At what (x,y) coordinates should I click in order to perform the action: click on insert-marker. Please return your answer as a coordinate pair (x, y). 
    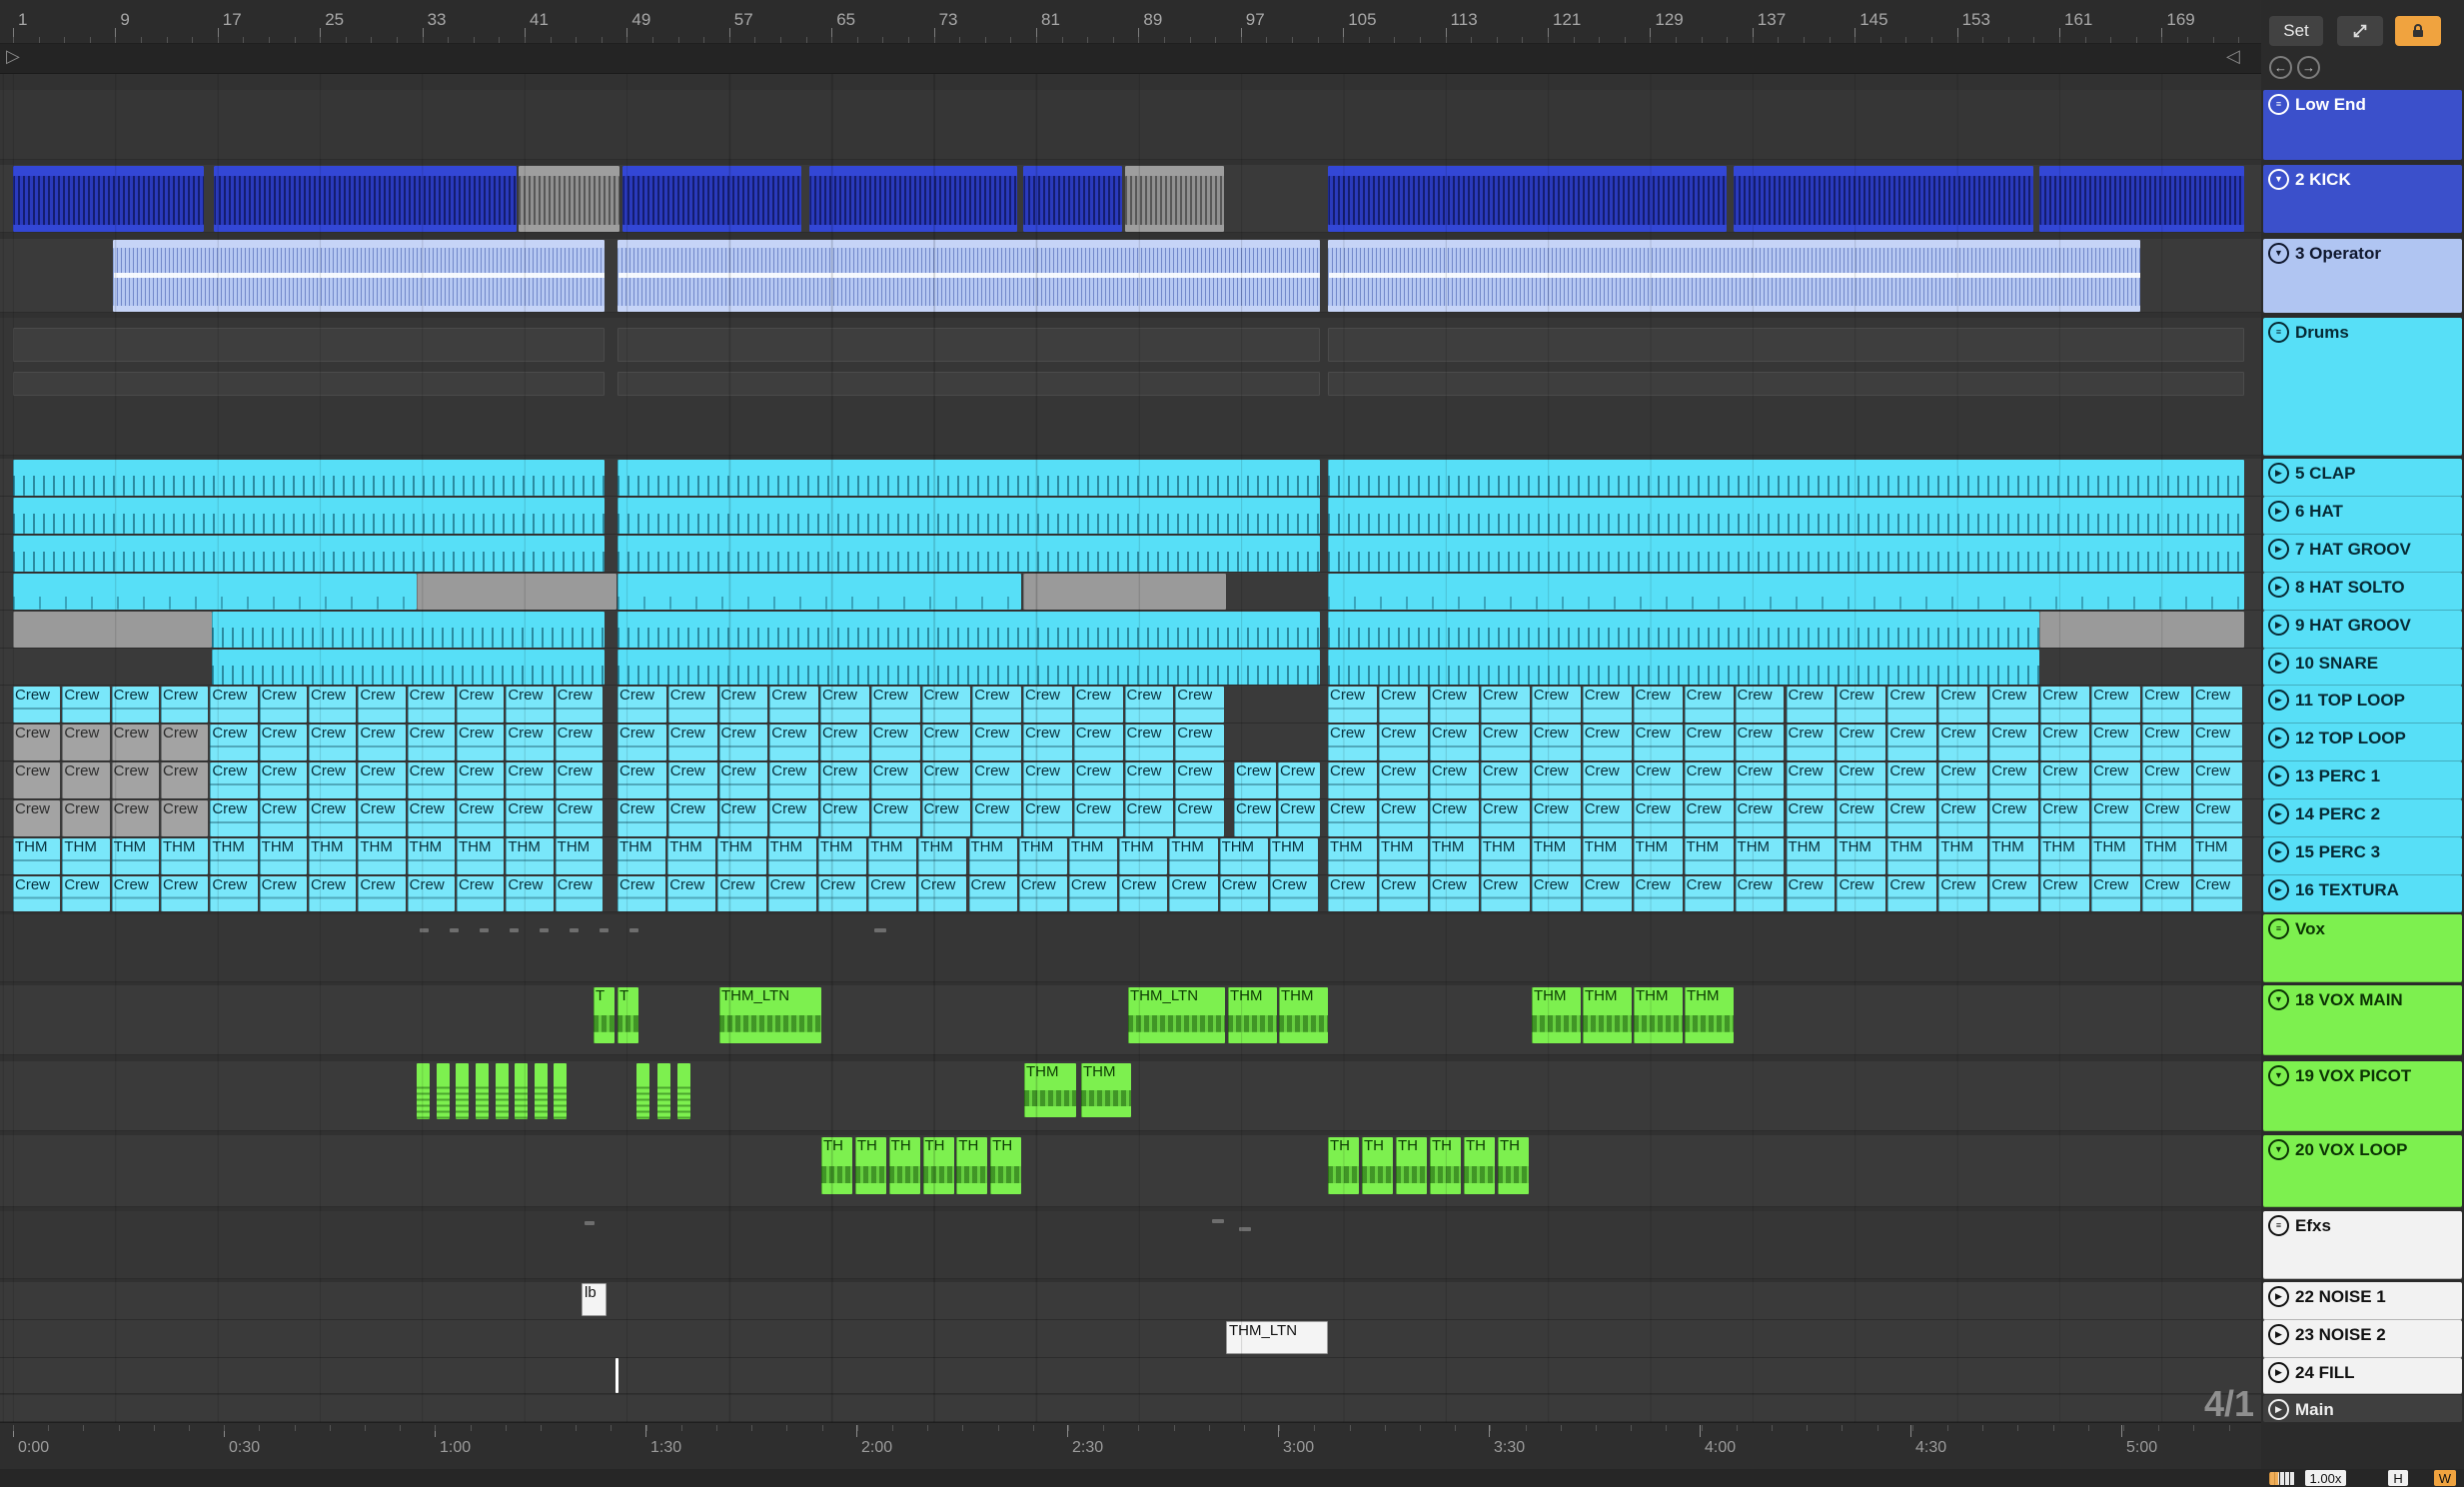
    Looking at the image, I should click on (617, 1375).